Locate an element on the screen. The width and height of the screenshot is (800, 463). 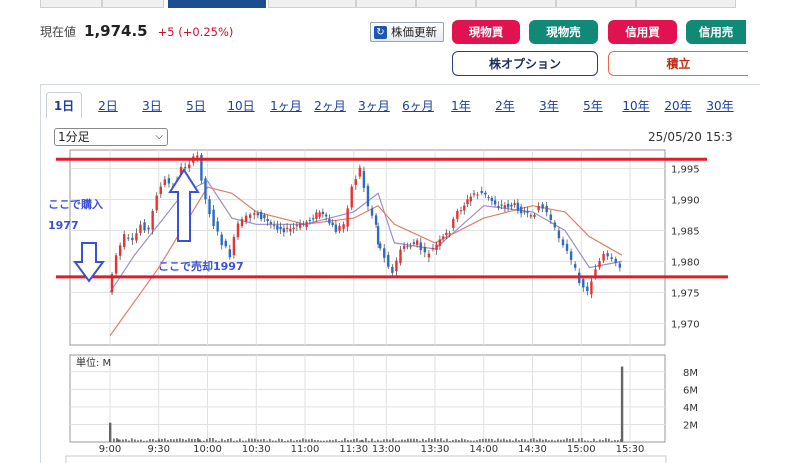
time-tick-label: 9:00 is located at coordinates (110, 449).